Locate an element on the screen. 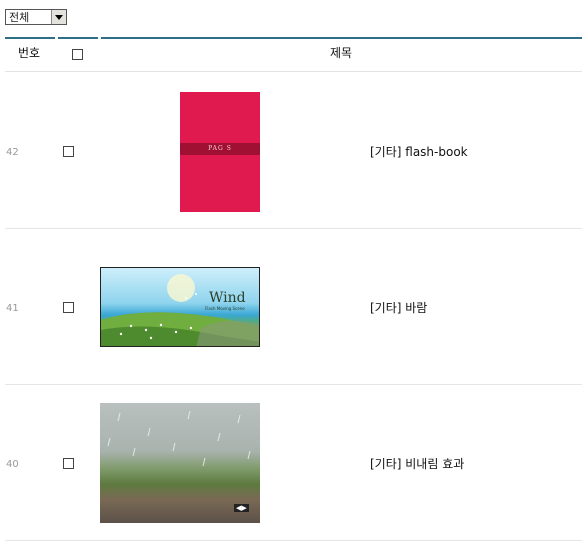  row-number: 41 is located at coordinates (12, 308).